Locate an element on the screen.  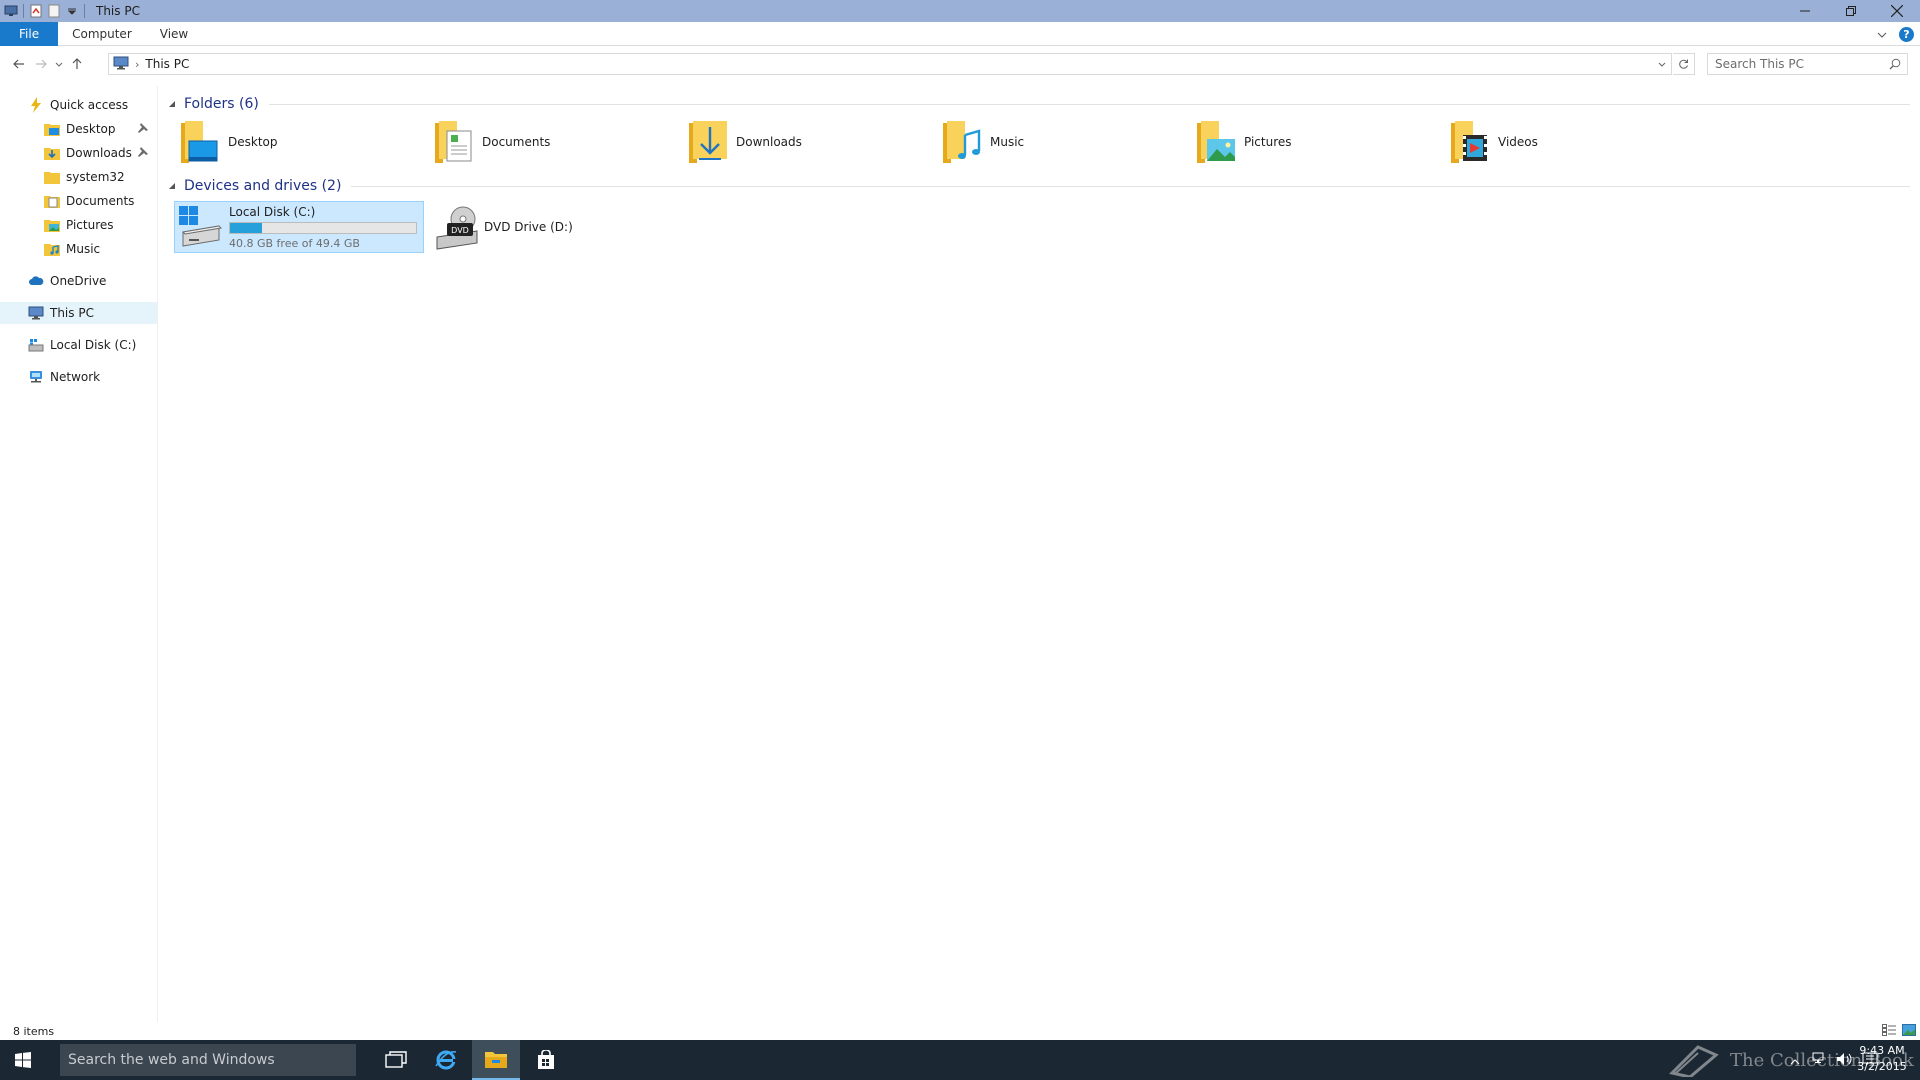
internet-explorer-icon is located at coordinates (446, 1060).